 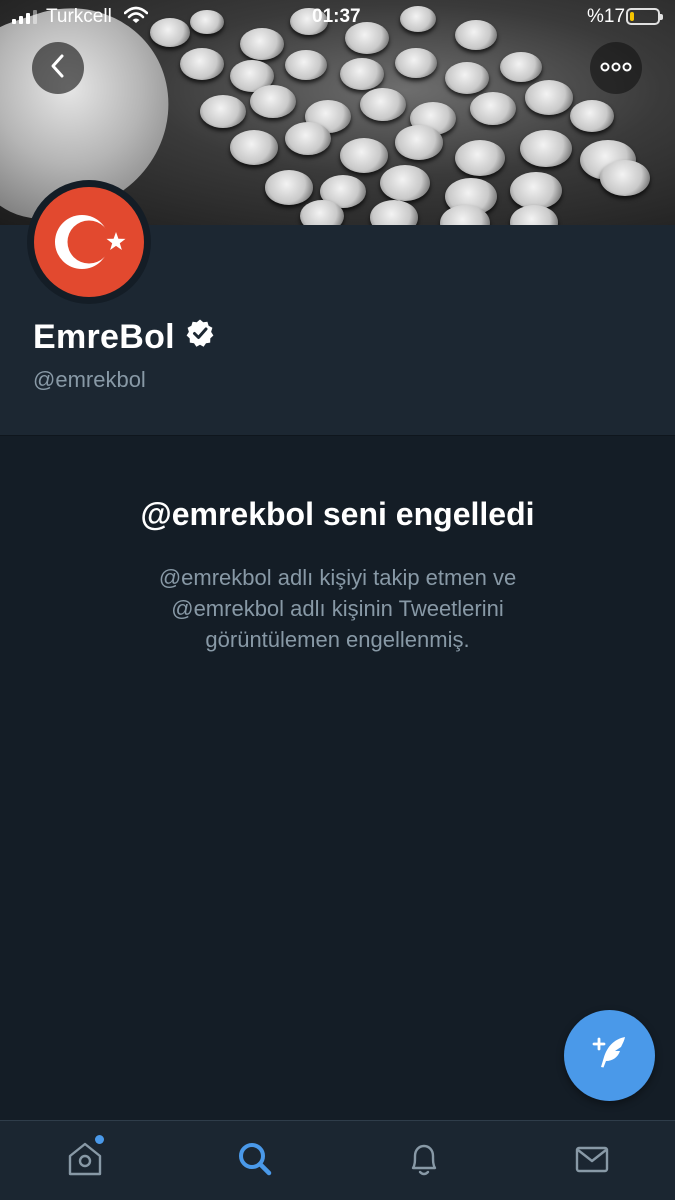 I want to click on bottom-tab-bar, so click(x=337, y=1160).